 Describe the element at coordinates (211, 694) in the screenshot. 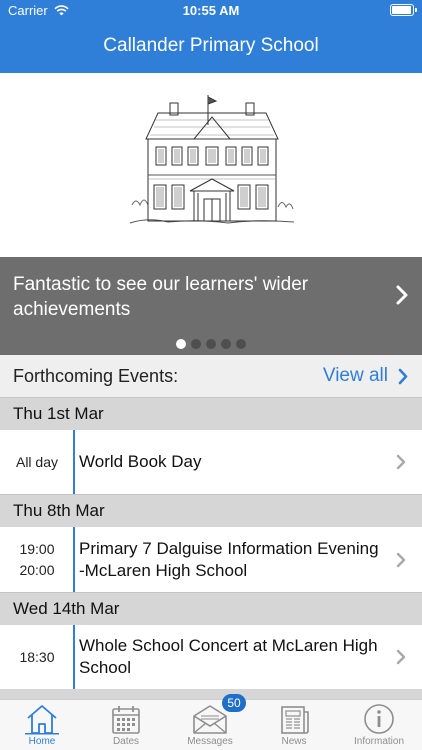

I see `date-header-partial` at that location.